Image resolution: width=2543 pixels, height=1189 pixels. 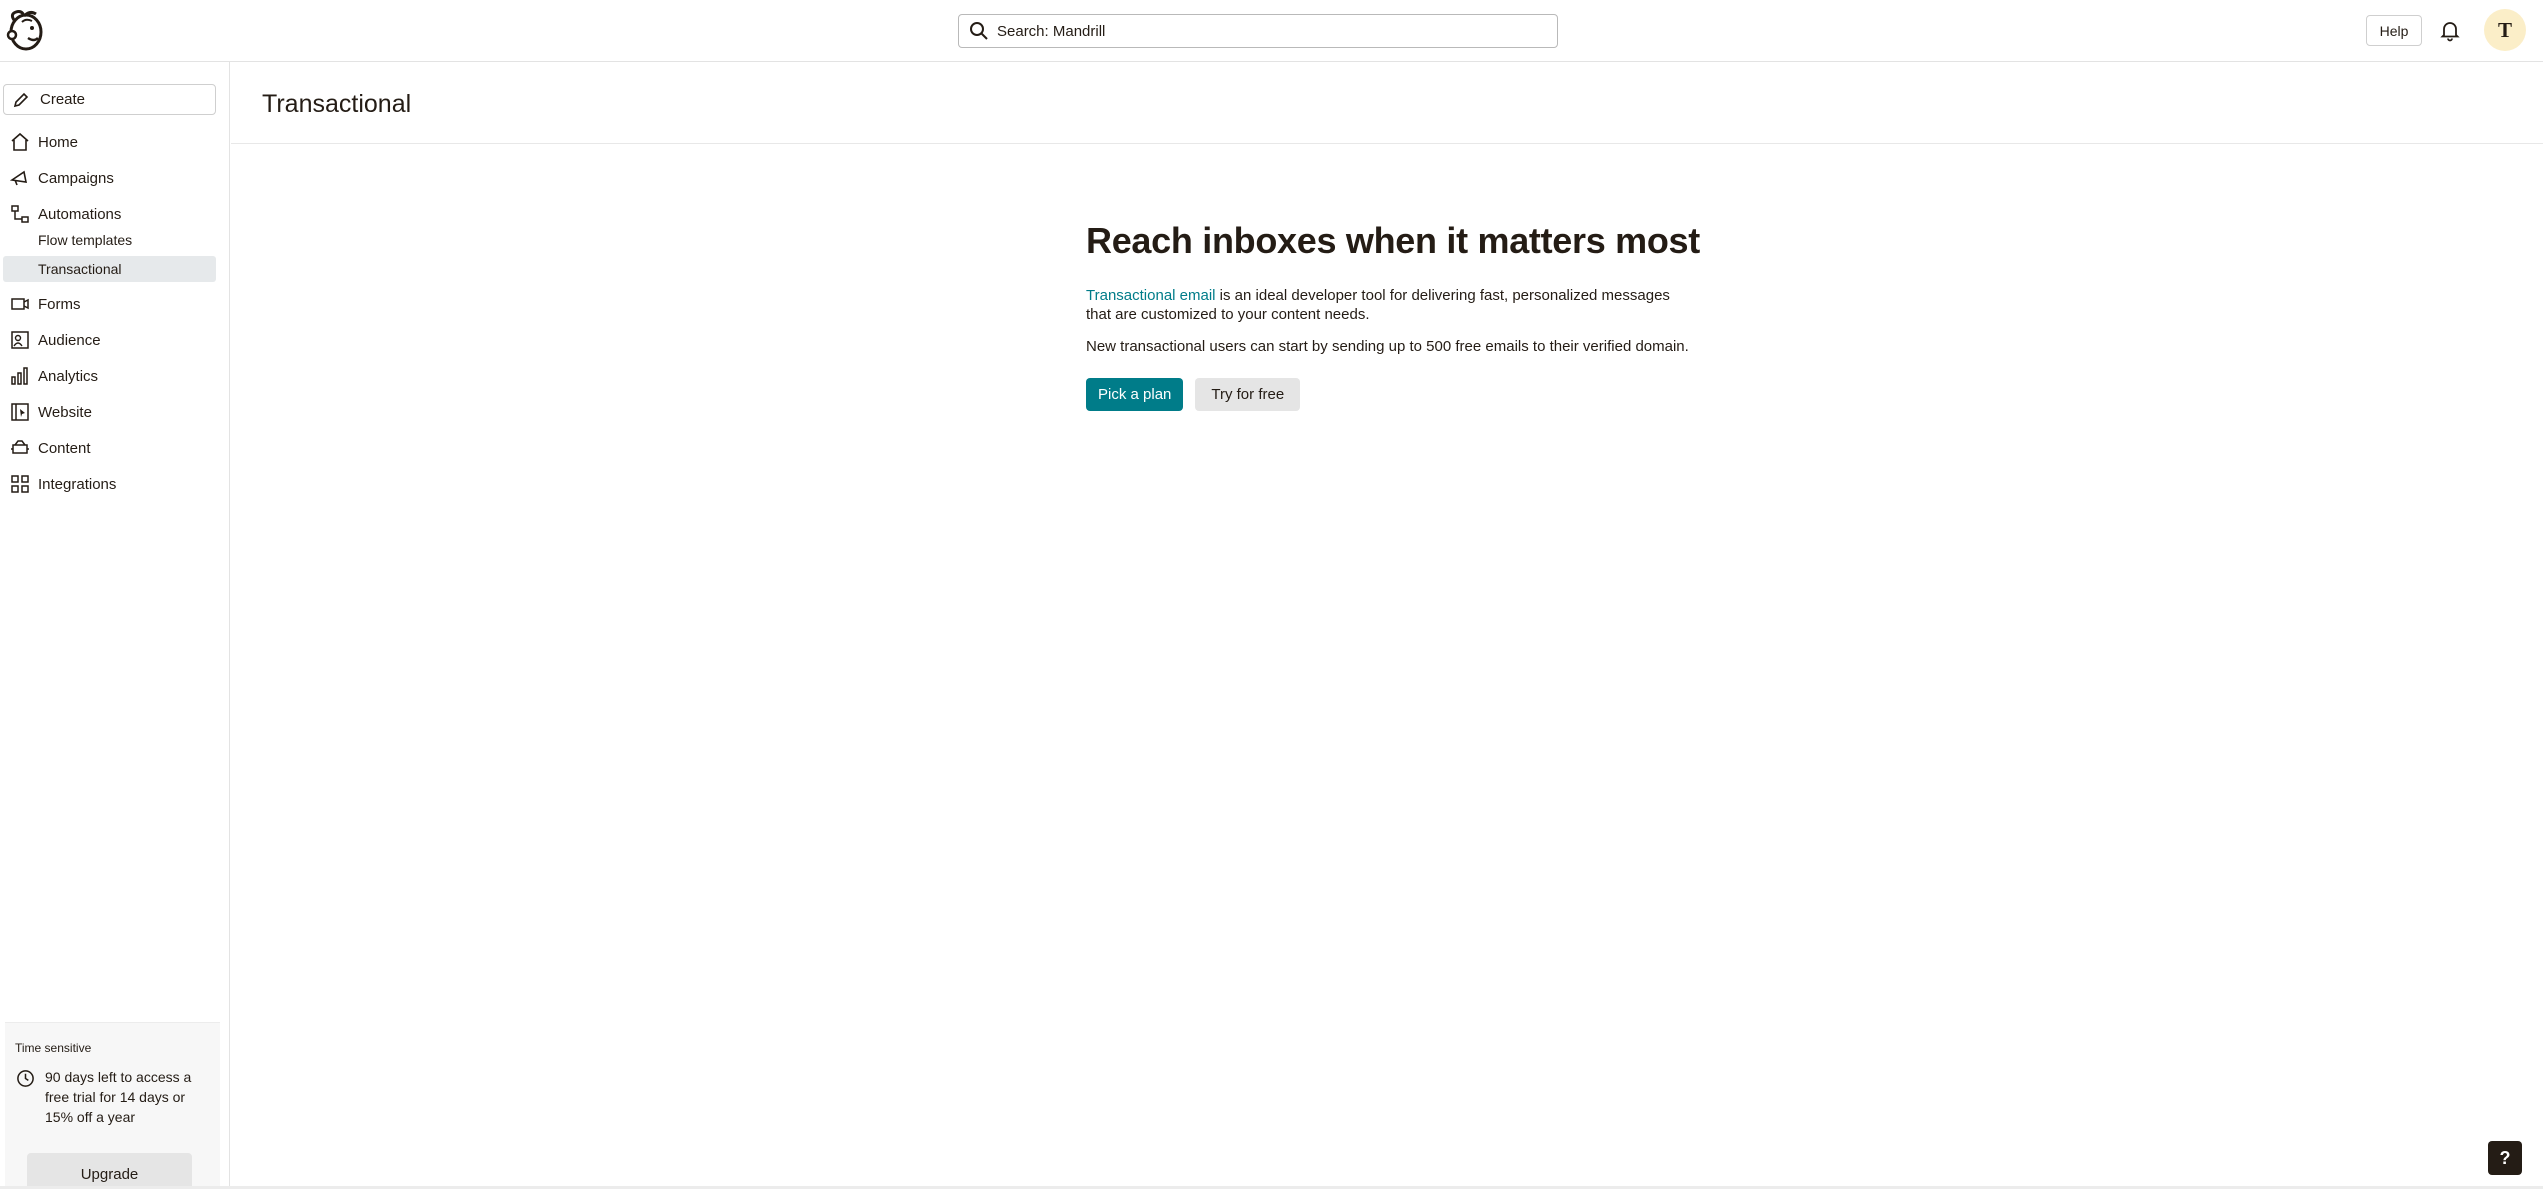 I want to click on clock-icon, so click(x=25, y=1078).